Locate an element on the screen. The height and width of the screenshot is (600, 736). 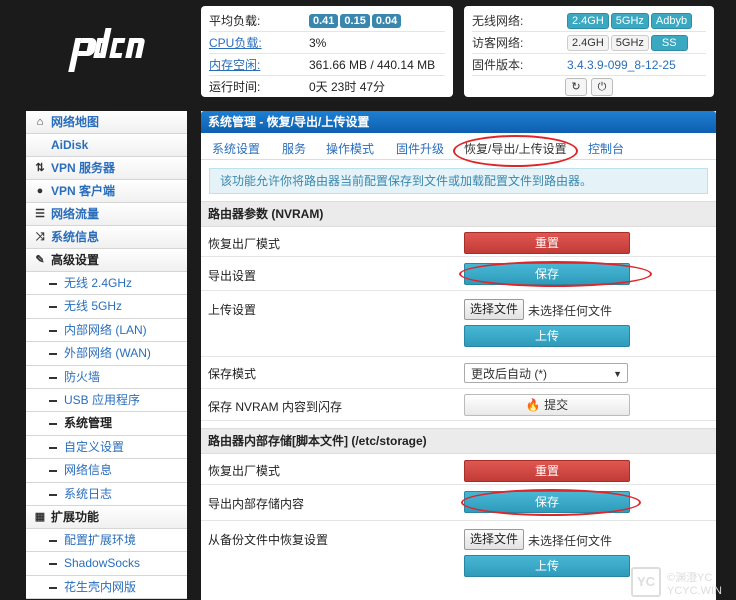
sidebar-sub-shadowsocks: ShadowSocks is located at coordinates (106, 564).